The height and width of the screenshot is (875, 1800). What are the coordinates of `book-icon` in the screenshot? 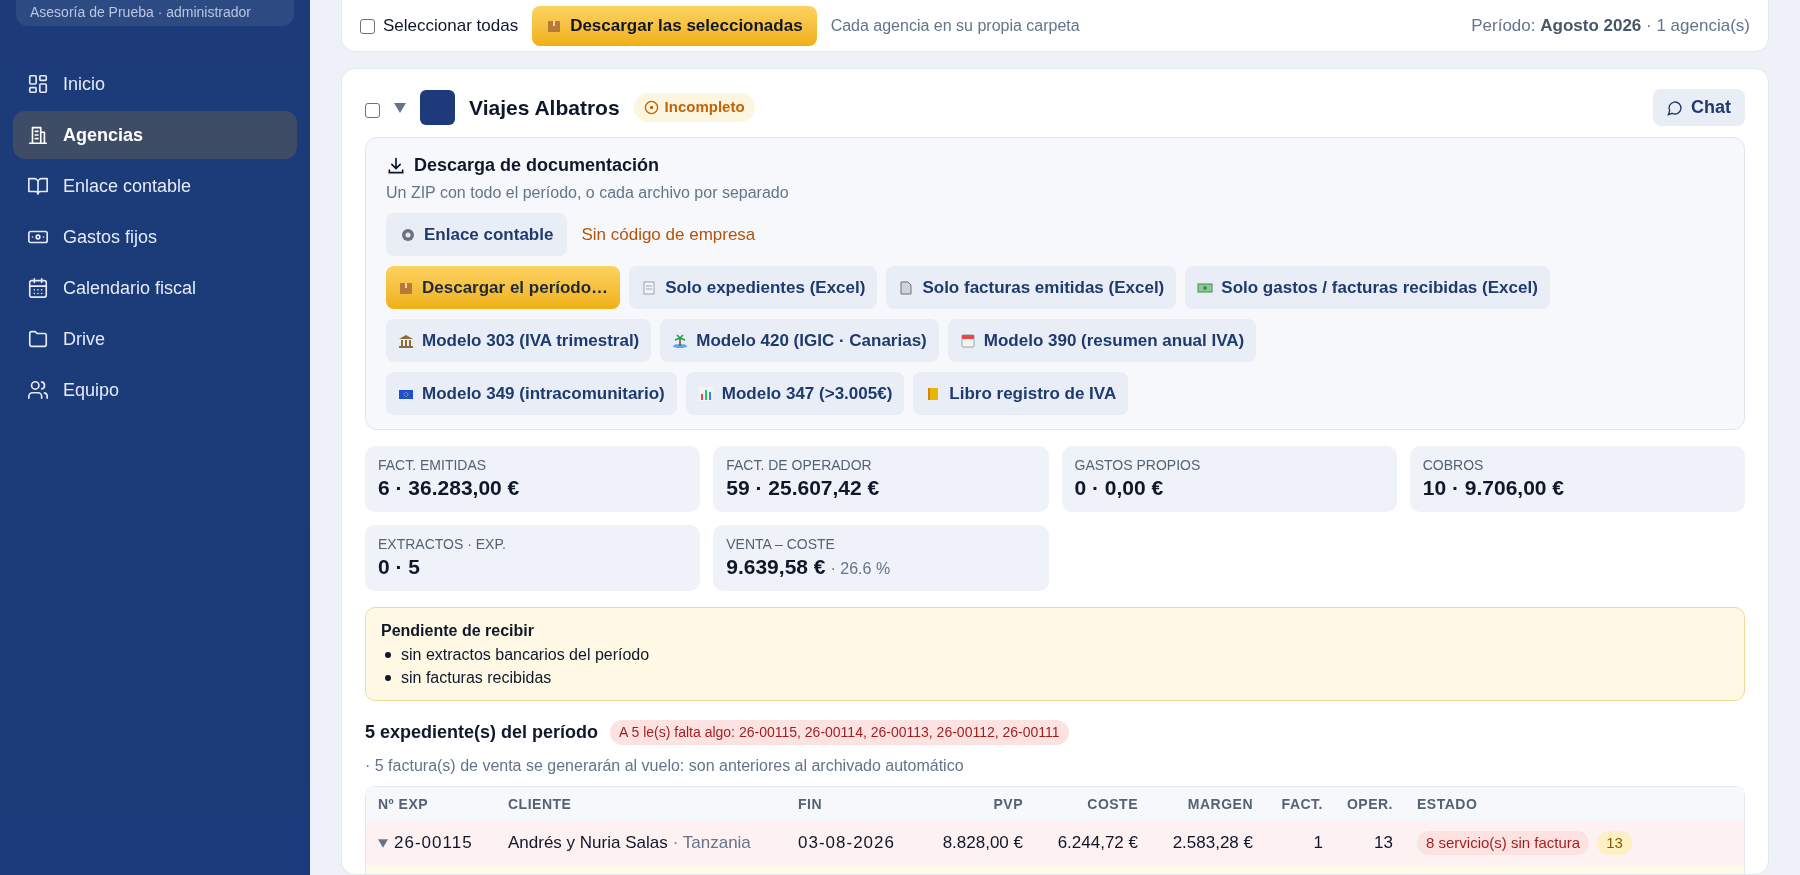 It's located at (38, 186).